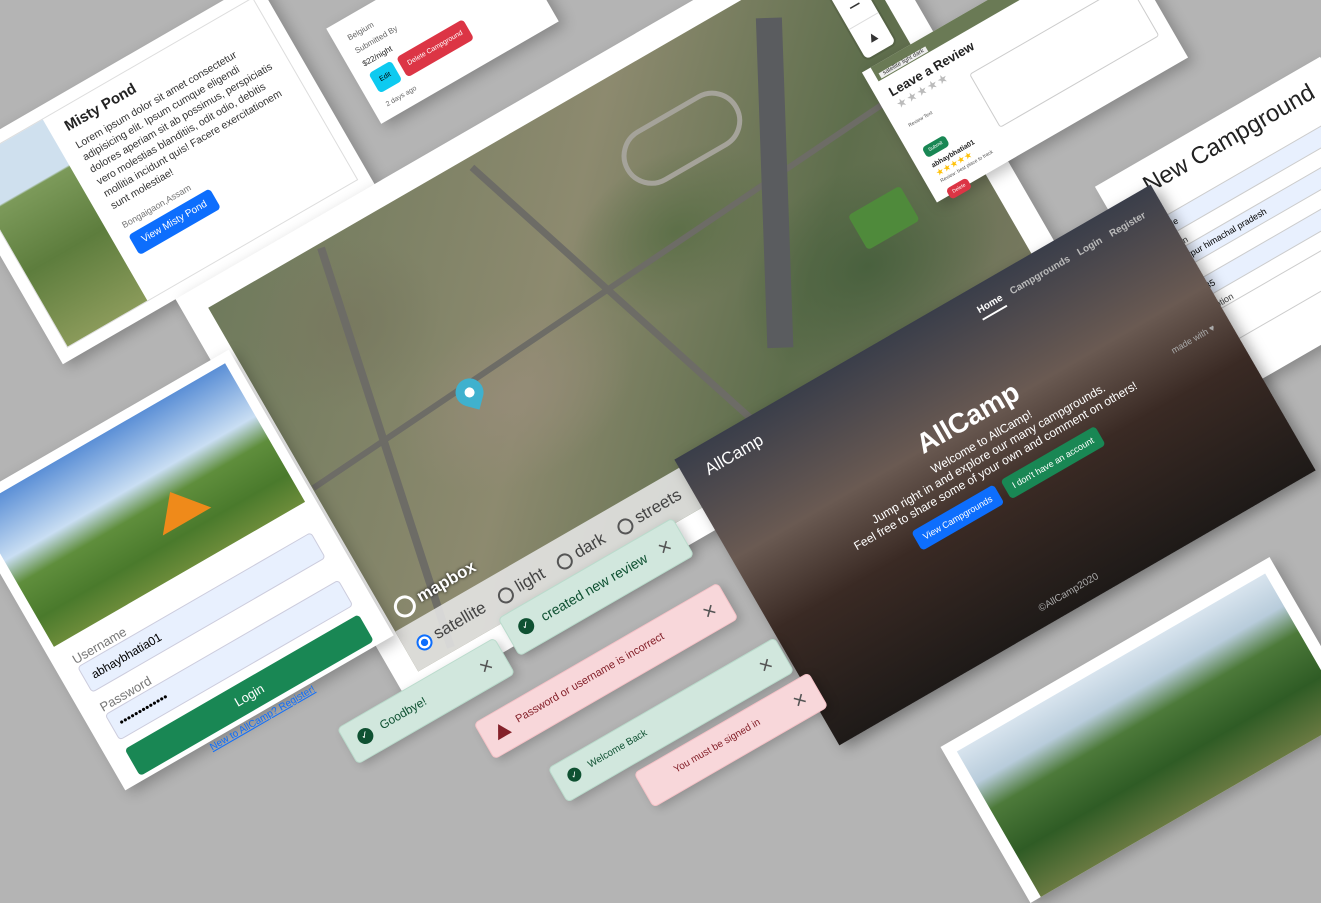 This screenshot has height=903, width=1321. I want to click on nav-login: Login, so click(1091, 248).